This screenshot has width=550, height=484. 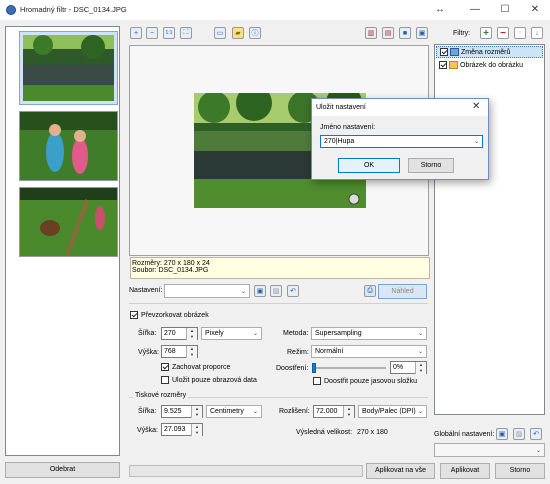 I want to click on remove-filter-icon: −, so click(x=503, y=33).